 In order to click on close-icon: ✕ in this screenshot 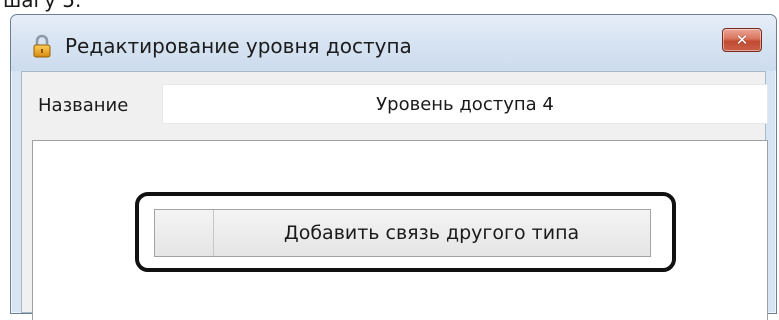, I will do `click(742, 39)`.